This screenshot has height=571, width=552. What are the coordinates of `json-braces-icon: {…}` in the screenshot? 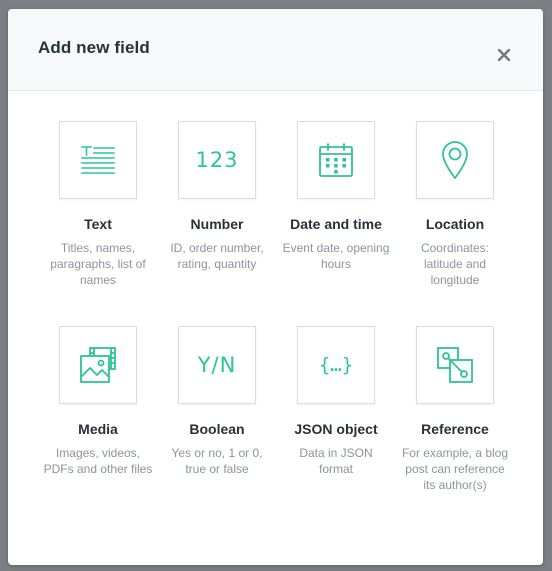 It's located at (336, 365).